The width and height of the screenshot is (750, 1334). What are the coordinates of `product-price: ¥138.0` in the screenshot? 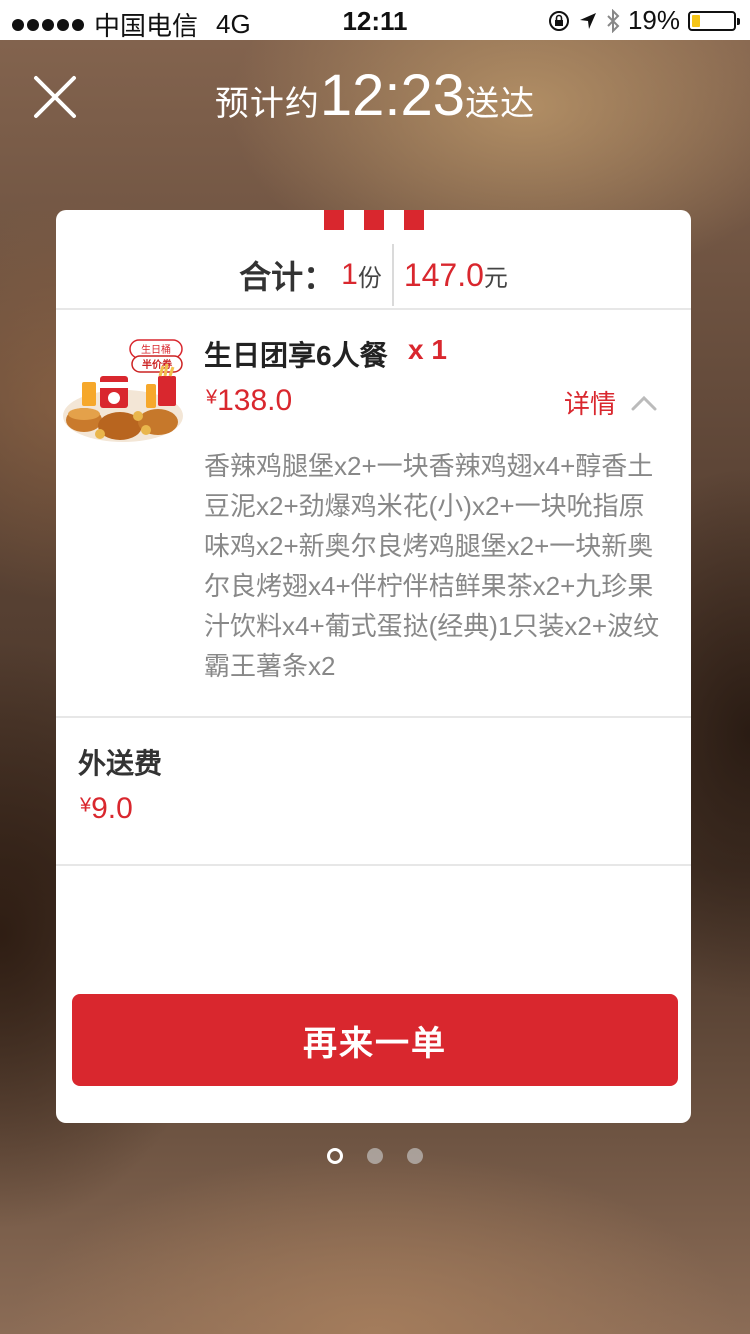 It's located at (249, 401).